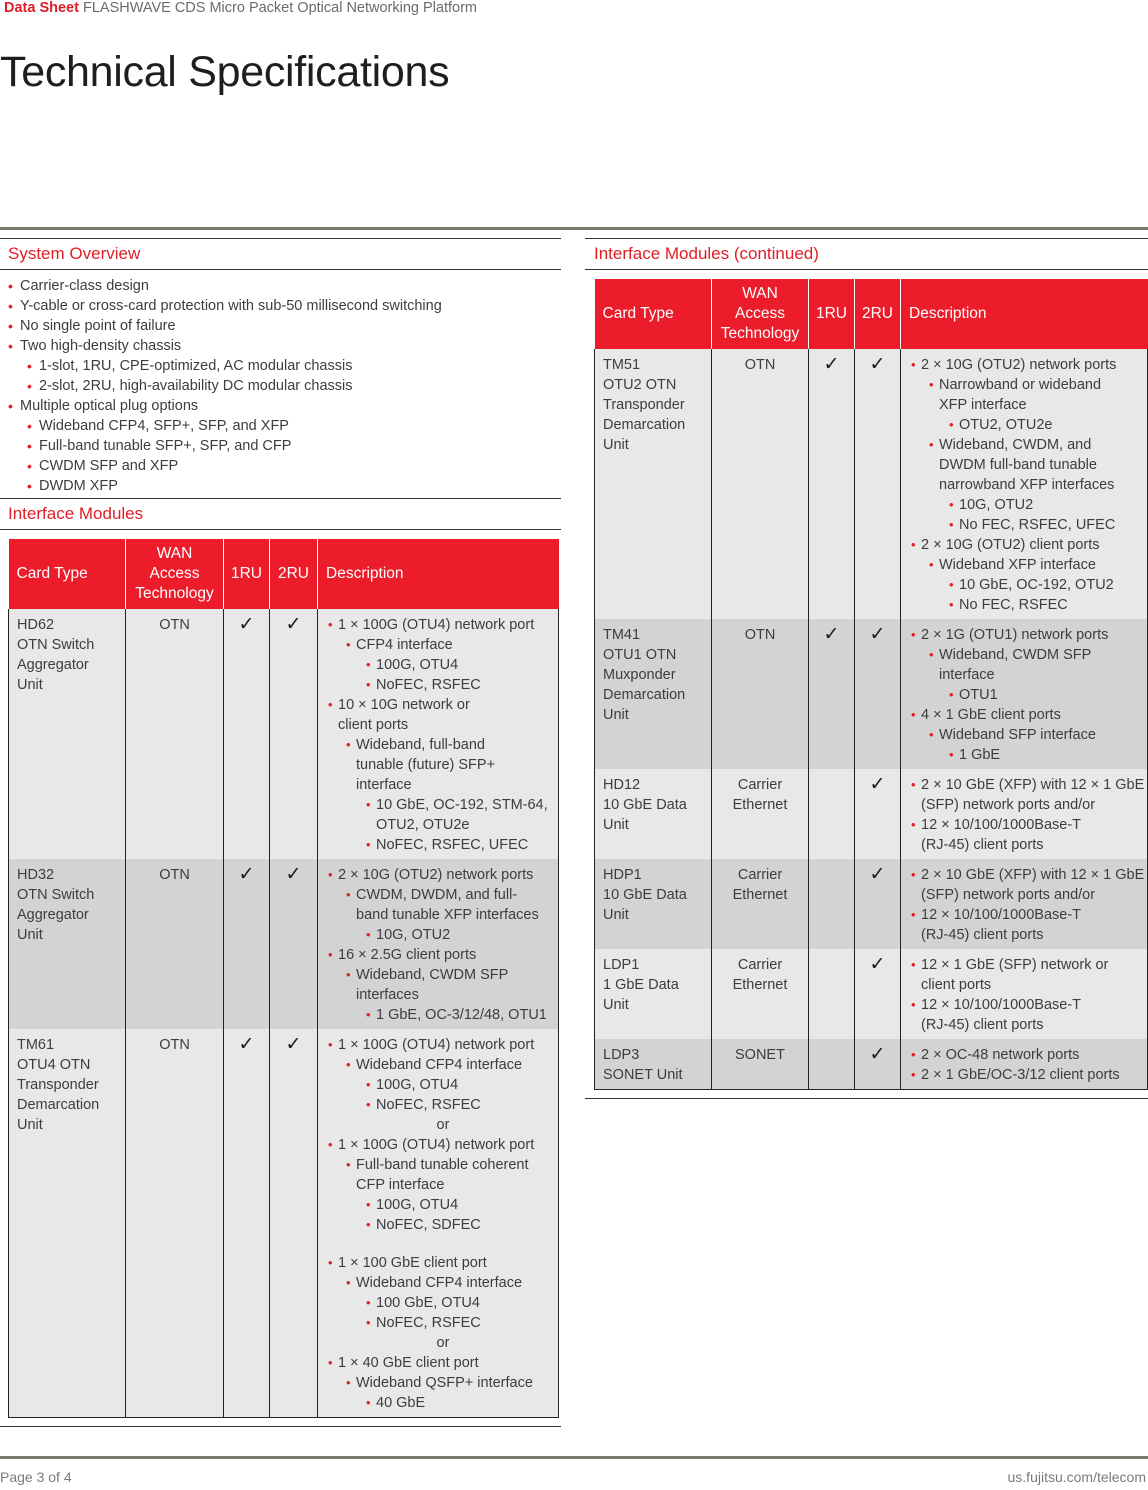 Image resolution: width=1148 pixels, height=1490 pixels. Describe the element at coordinates (437, 895) in the screenshot. I see `description-text: CWDM, DWDM, and full-` at that location.